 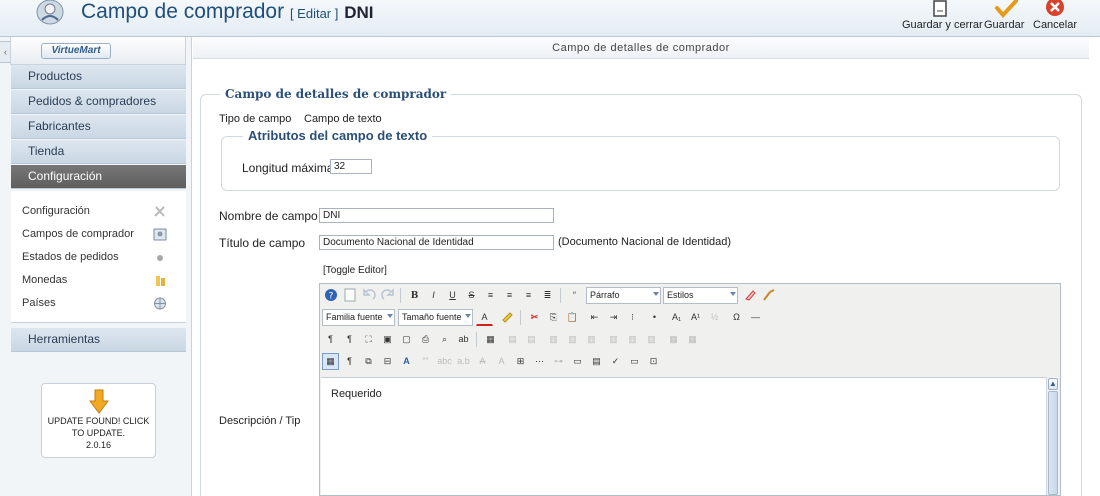 What do you see at coordinates (613, 339) in the screenshot?
I see `insert-col-before-icon: ▥` at bounding box center [613, 339].